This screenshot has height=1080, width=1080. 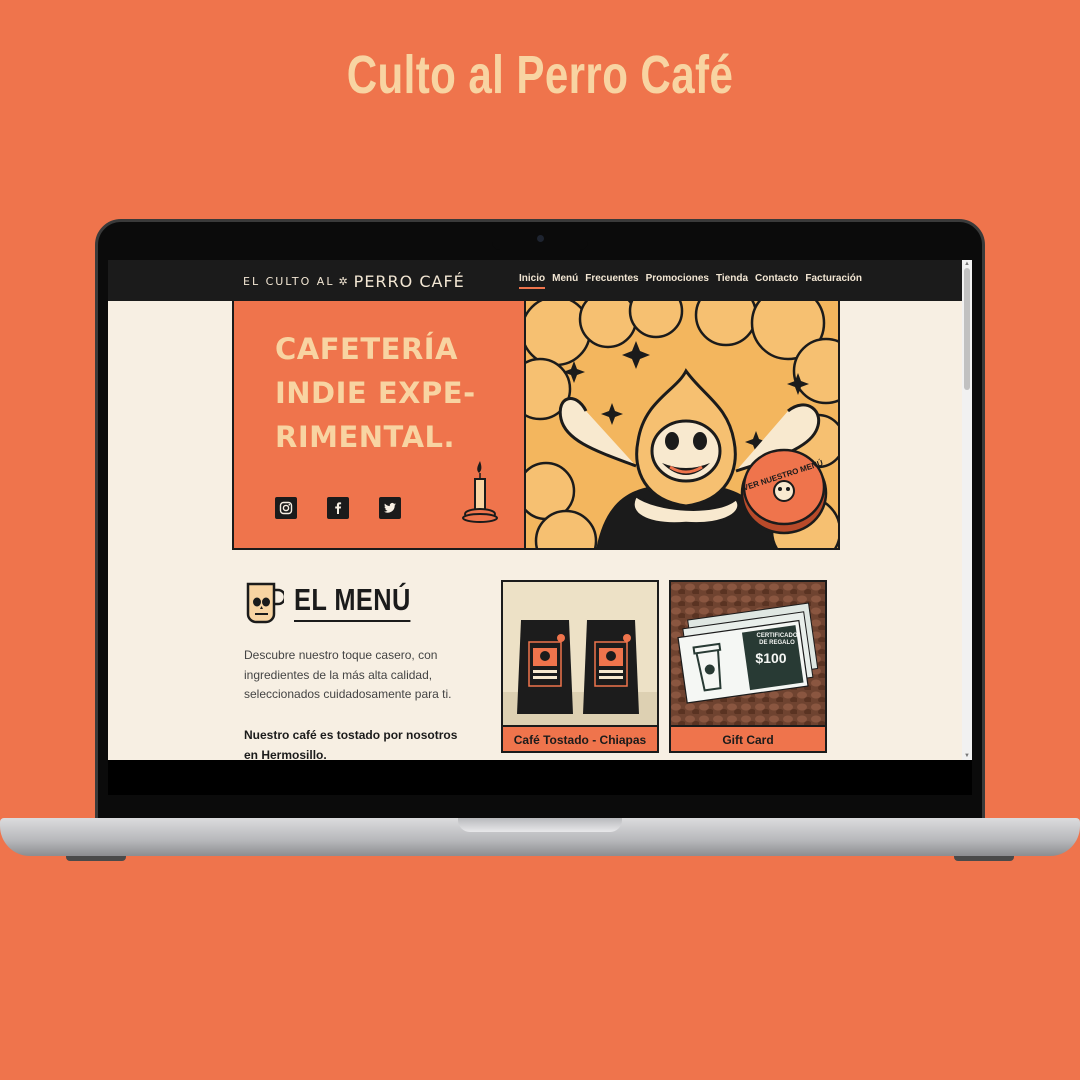 What do you see at coordinates (540, 238) in the screenshot?
I see `camera-icon` at bounding box center [540, 238].